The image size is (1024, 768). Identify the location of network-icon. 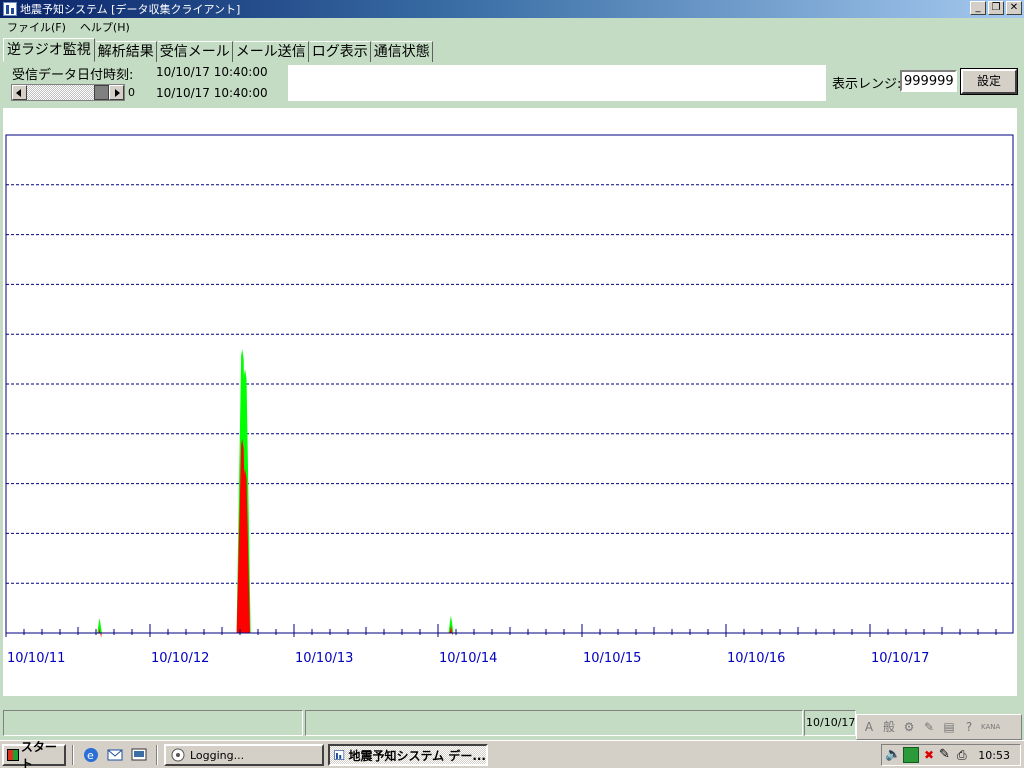
(911, 755).